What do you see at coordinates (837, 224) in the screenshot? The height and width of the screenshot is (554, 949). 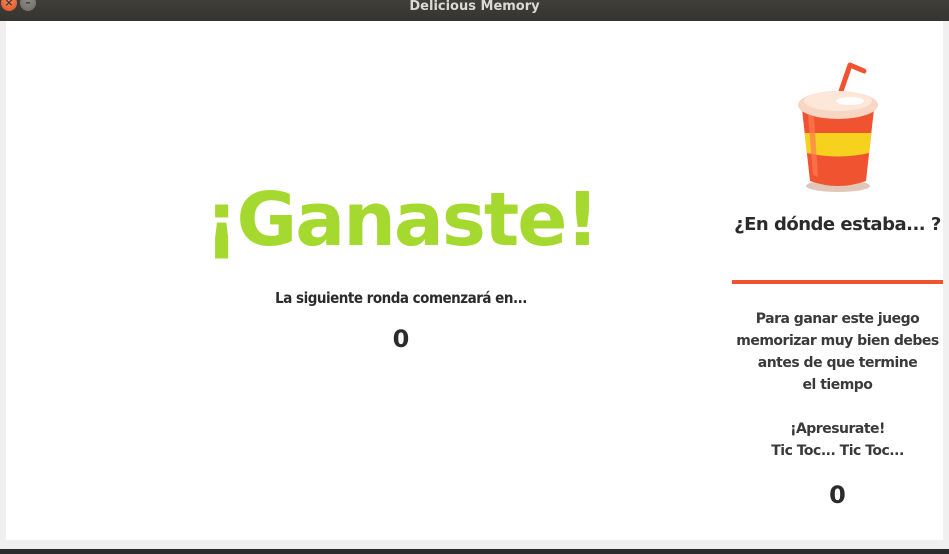 I see `sidebar-title: ¿En dónde estaba... ?` at bounding box center [837, 224].